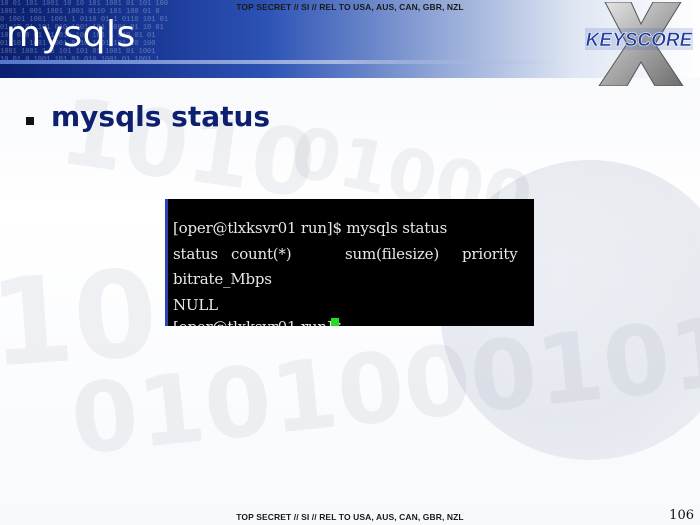 Image resolution: width=700 pixels, height=525 pixels. Describe the element at coordinates (30, 121) in the screenshot. I see `bullet-marker` at that location.